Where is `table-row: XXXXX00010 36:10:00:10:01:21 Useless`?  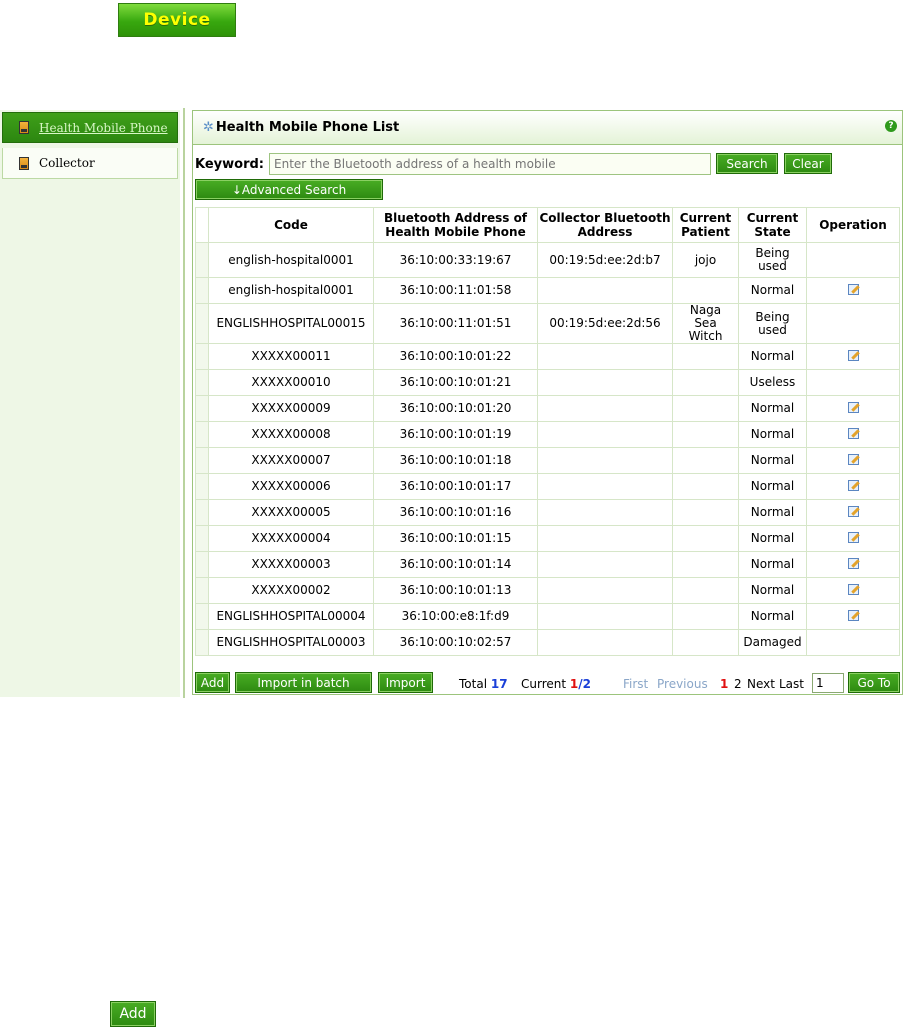
table-row: XXXXX00010 36:10:00:10:01:21 Useless is located at coordinates (547, 382).